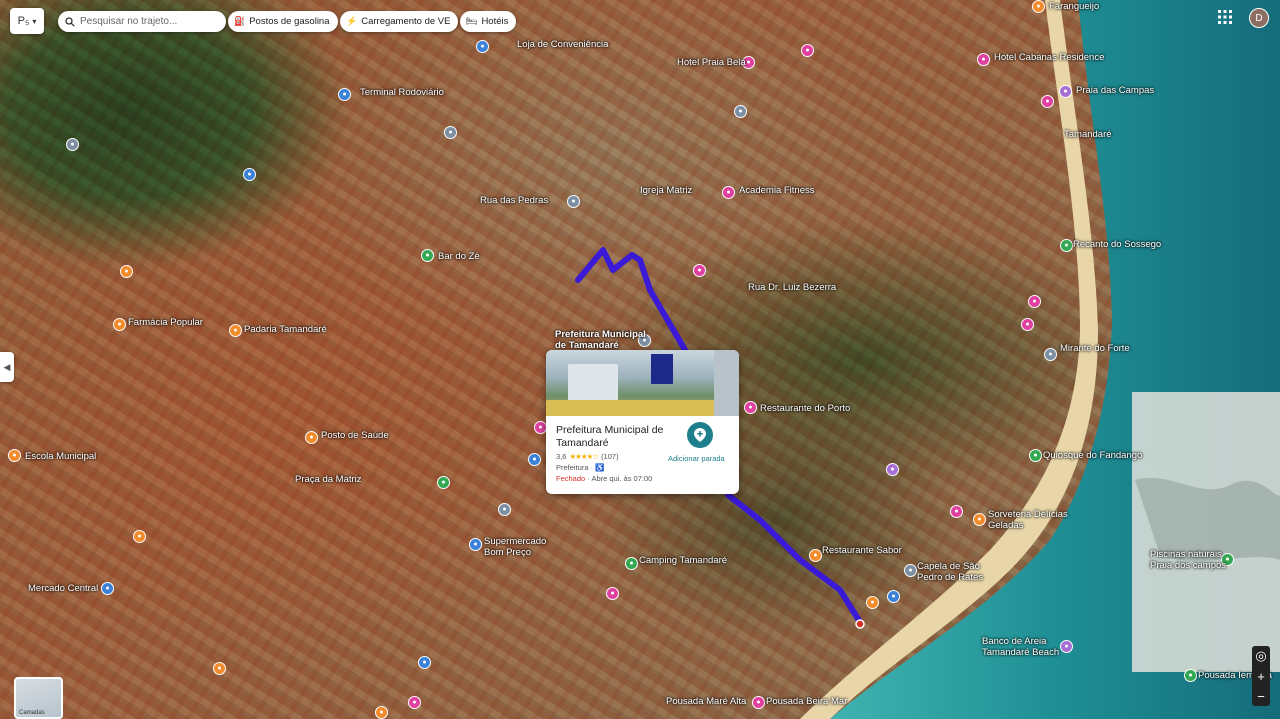 The width and height of the screenshot is (1280, 719). I want to click on collapse-panel-button: ◀, so click(7, 367).